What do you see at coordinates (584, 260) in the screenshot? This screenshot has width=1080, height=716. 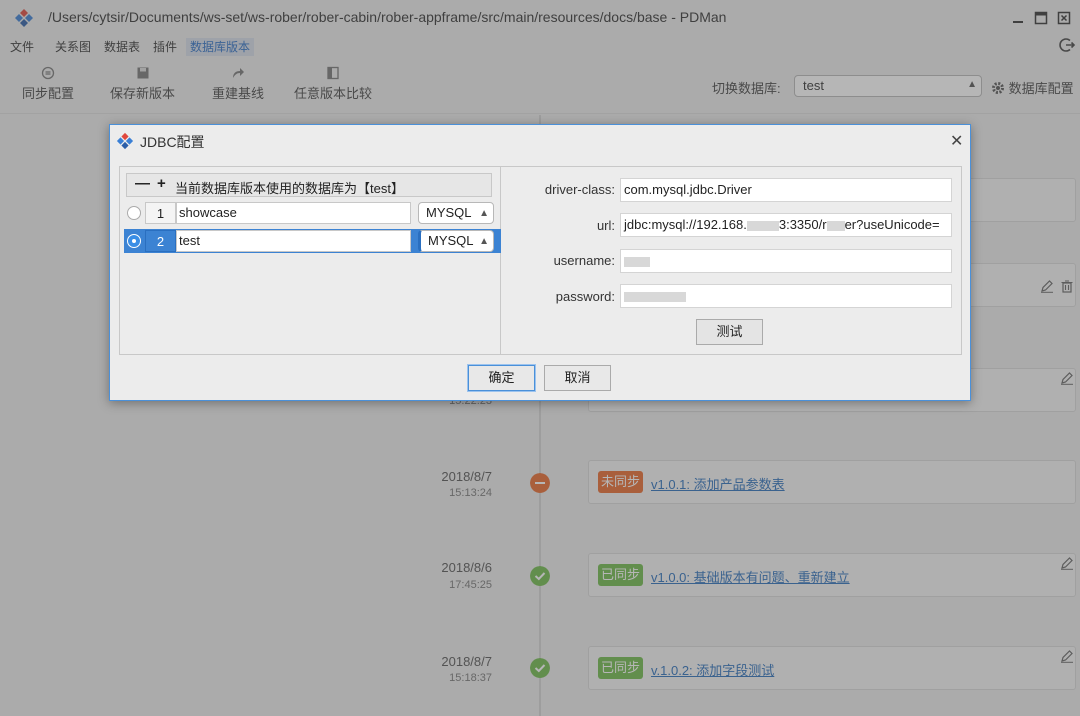 I see `username-label: username:` at bounding box center [584, 260].